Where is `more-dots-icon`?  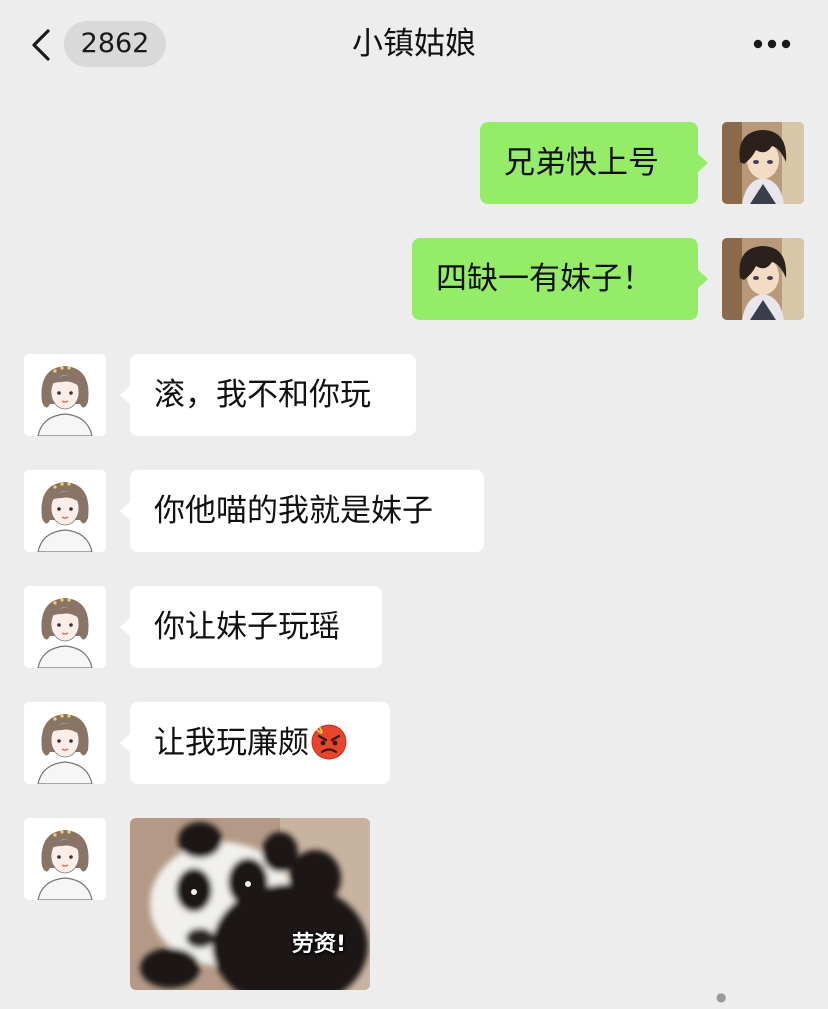 more-dots-icon is located at coordinates (772, 44).